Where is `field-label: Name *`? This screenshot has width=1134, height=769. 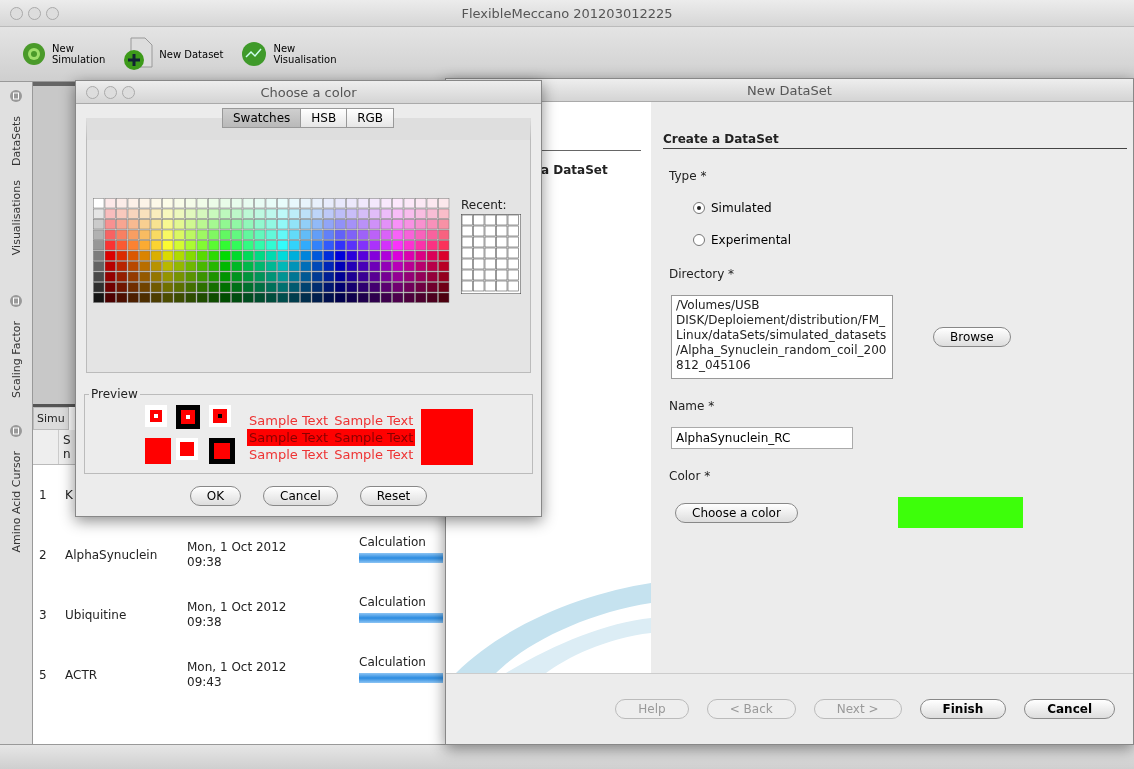
field-label: Name * is located at coordinates (692, 406).